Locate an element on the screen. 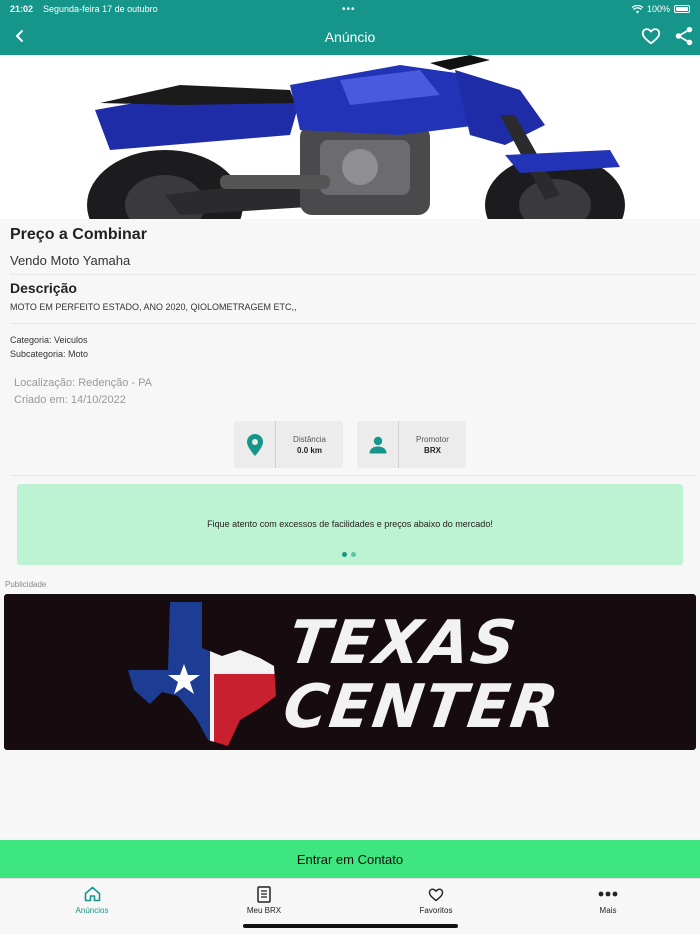  tab-label: Mais is located at coordinates (608, 910).